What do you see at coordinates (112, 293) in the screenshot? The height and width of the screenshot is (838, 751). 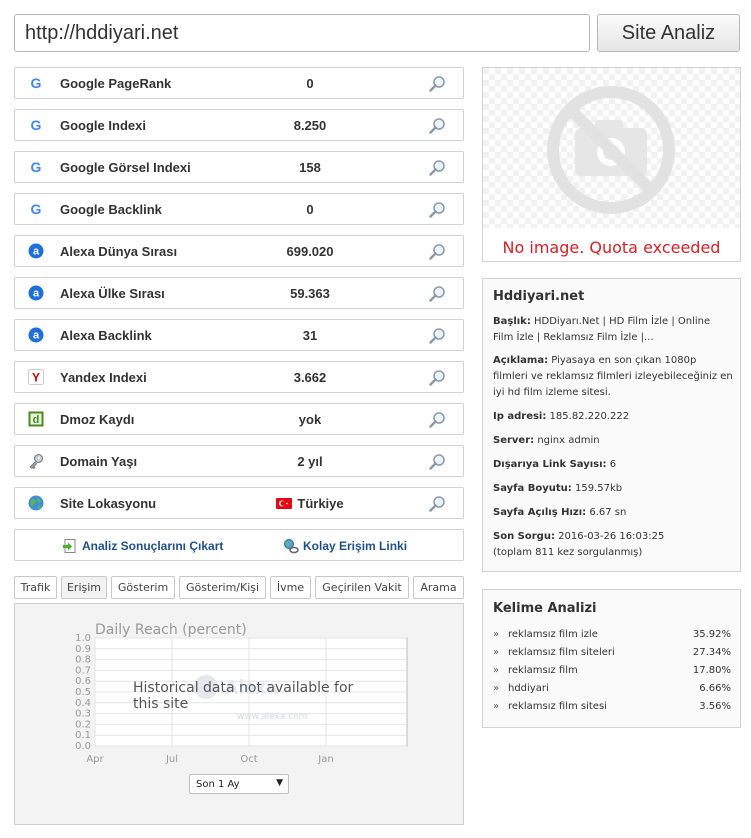 I see `metric-label: Alexa Ülke Sırası` at bounding box center [112, 293].